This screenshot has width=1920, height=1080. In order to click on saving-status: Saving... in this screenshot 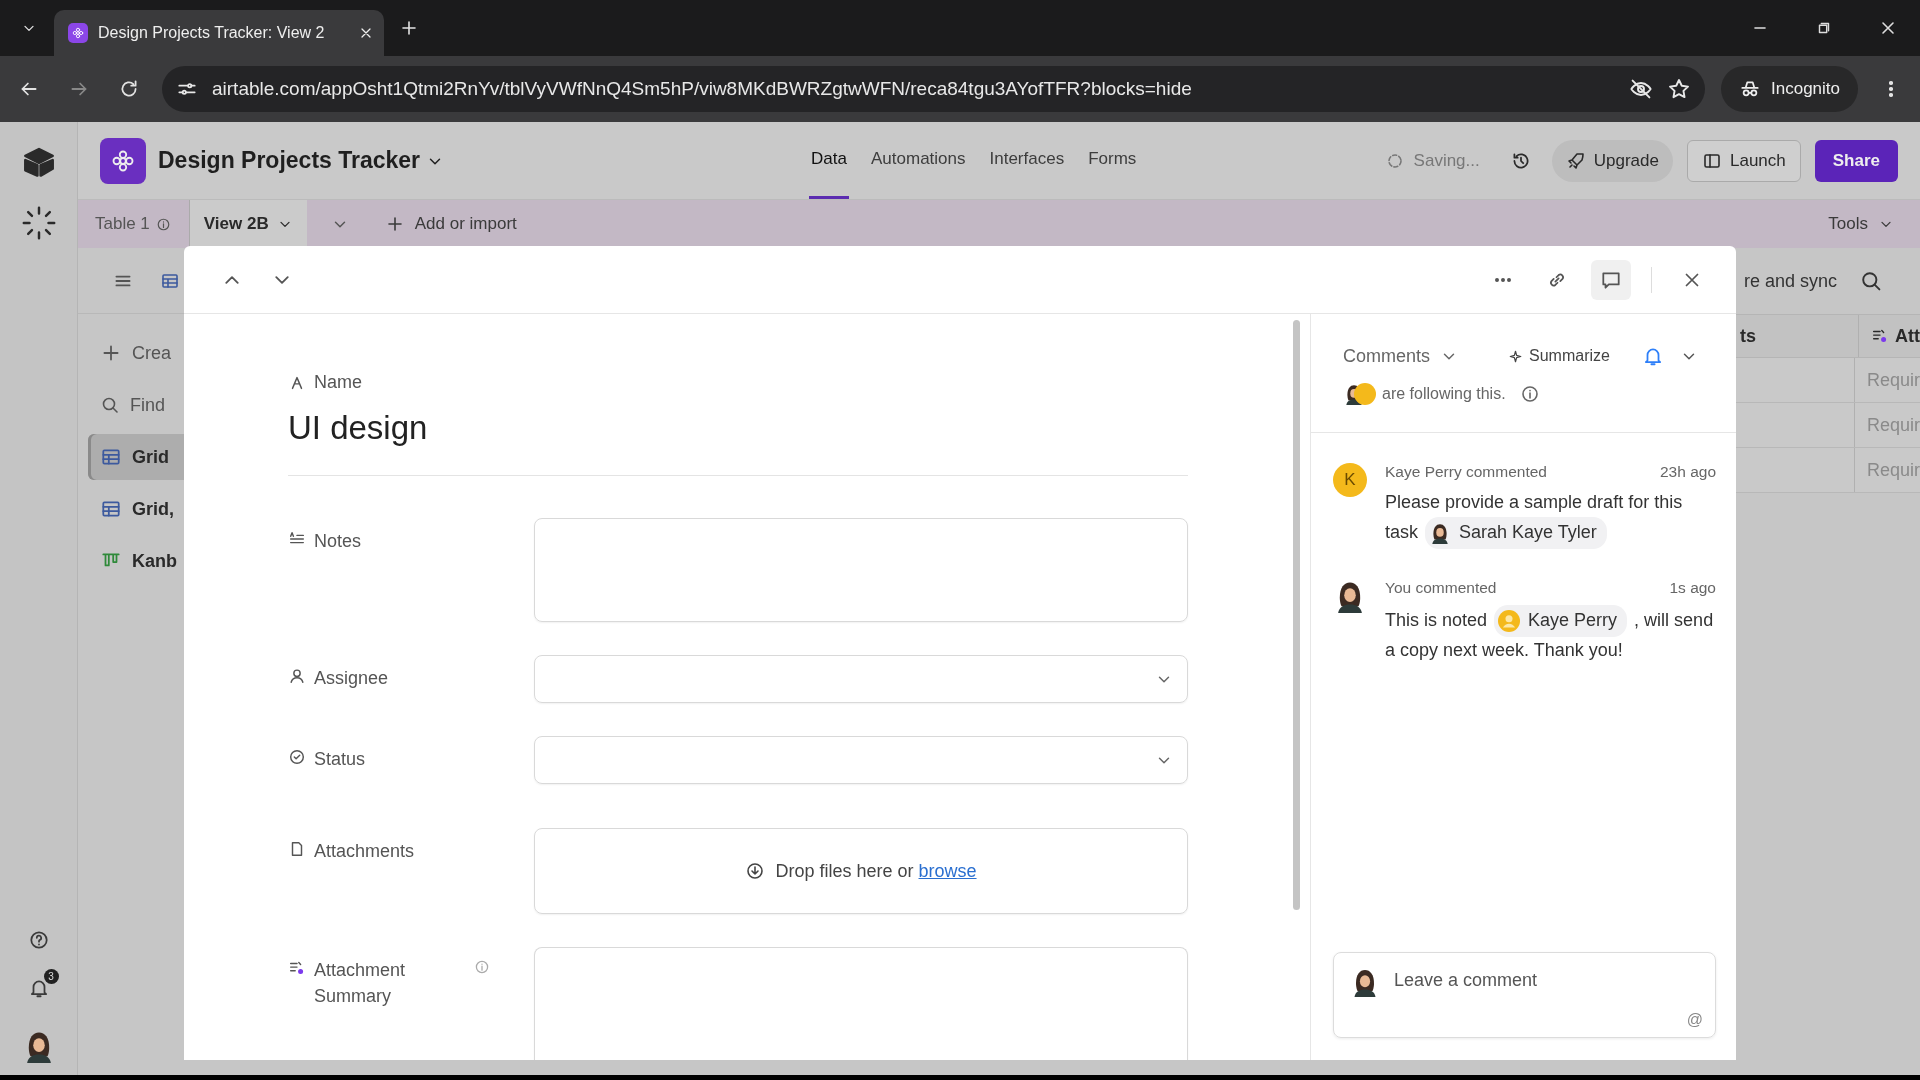, I will do `click(1446, 160)`.